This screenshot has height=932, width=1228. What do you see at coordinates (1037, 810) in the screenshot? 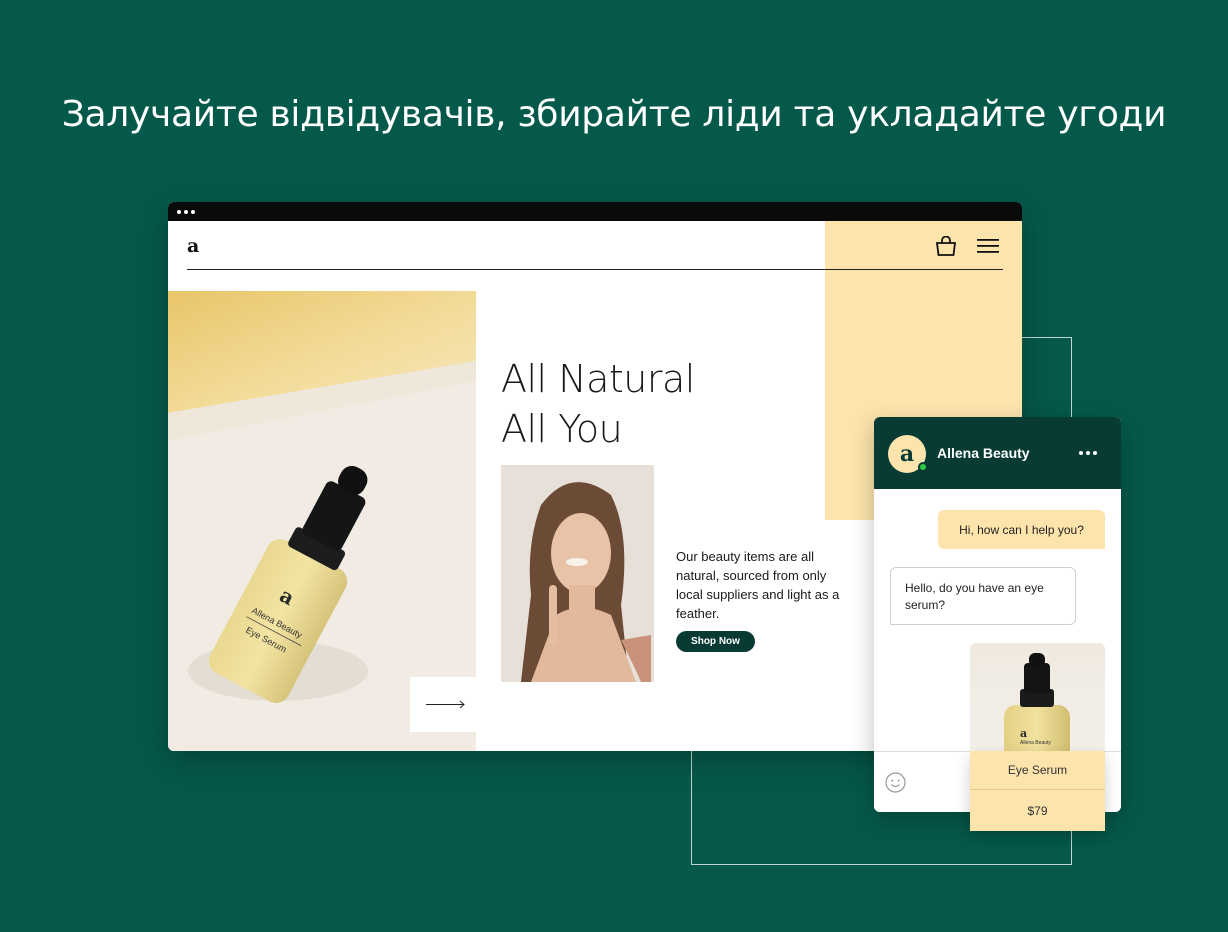
I see `product-price: $79` at bounding box center [1037, 810].